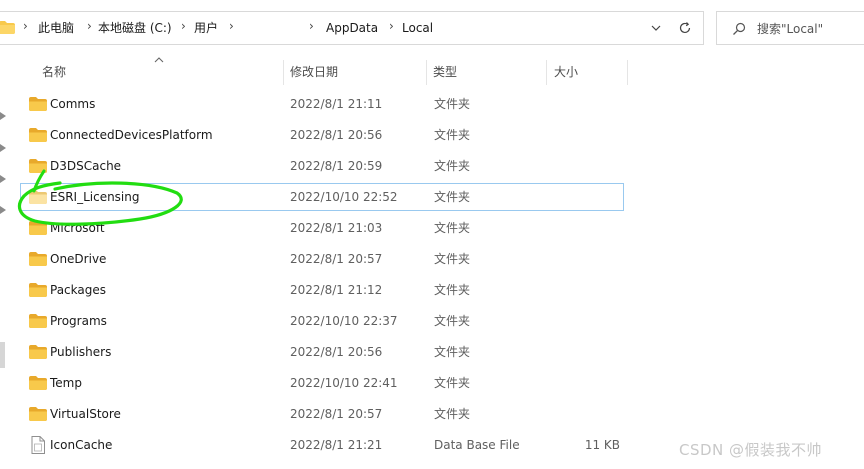 The height and width of the screenshot is (469, 864). I want to click on file-row: VirtualStore 2022/8/1 20:57 文件夹, so click(322, 414).